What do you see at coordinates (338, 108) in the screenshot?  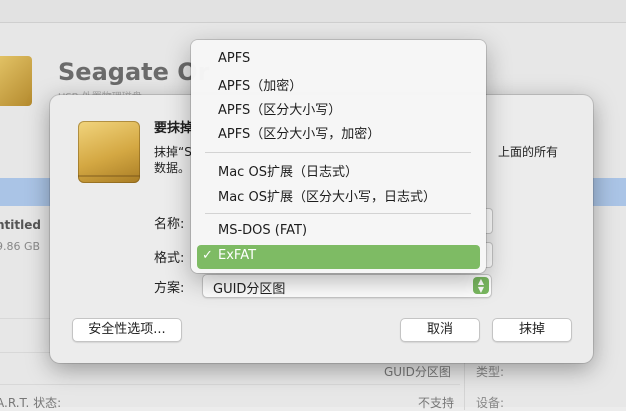 I see `menu-item-apfs-case-sensitive: APFS（区分大小写）` at bounding box center [338, 108].